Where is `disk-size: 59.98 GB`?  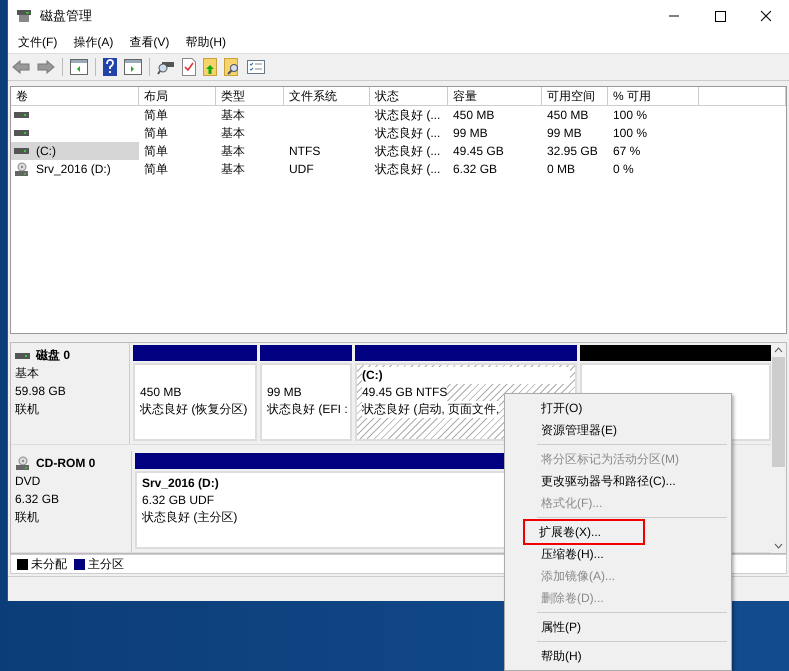
disk-size: 59.98 GB is located at coordinates (41, 391).